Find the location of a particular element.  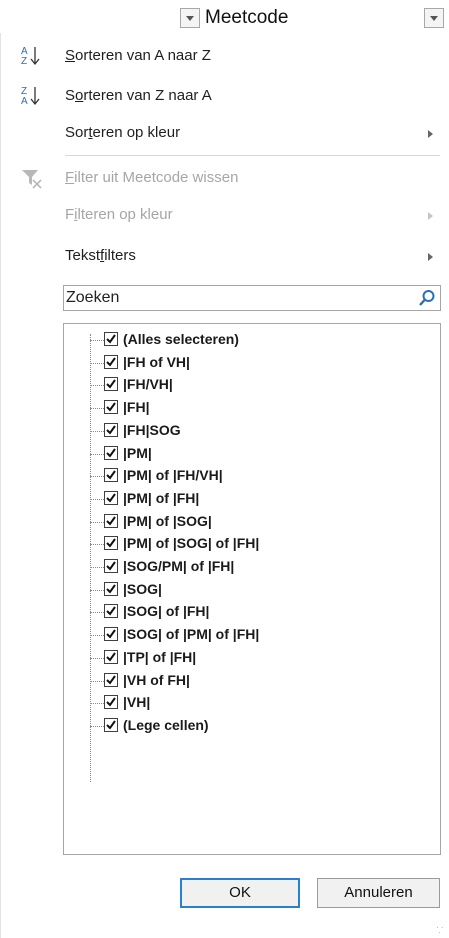

checklist-item-label: |PM| of |SOG| of |FH| is located at coordinates (191, 543).